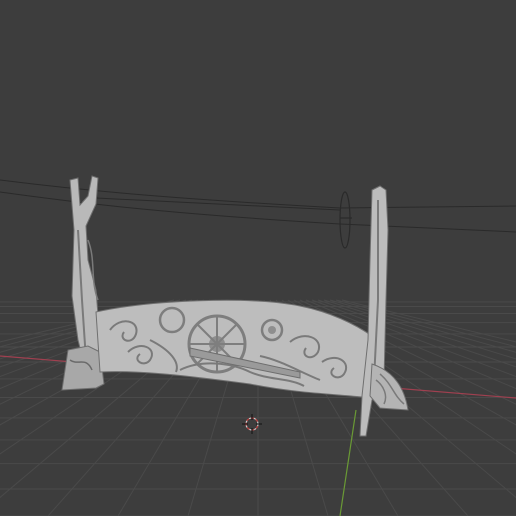 This screenshot has height=516, width=516. Describe the element at coordinates (83, 283) in the screenshot. I see `left-post` at that location.